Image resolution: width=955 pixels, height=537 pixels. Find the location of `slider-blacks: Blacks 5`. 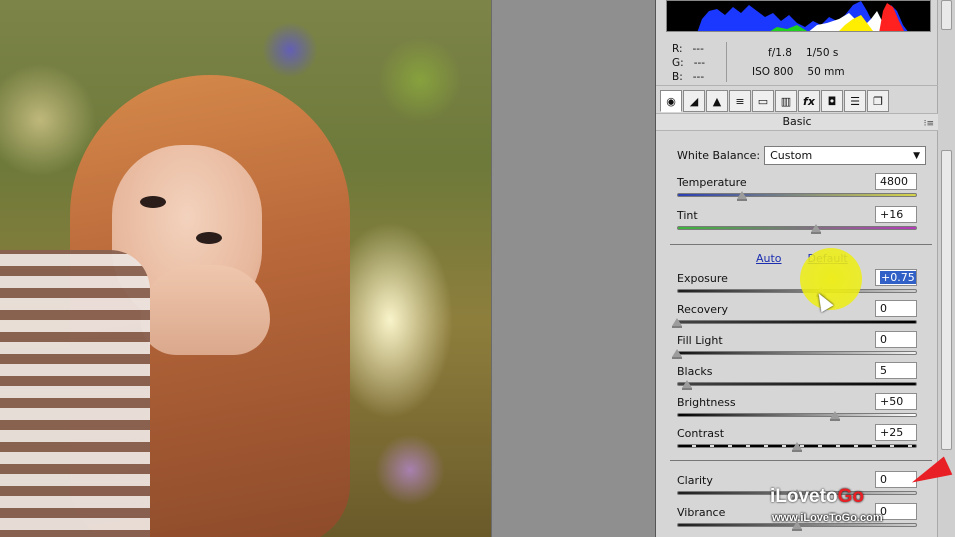

slider-blacks: Blacks 5 is located at coordinates (797, 378).